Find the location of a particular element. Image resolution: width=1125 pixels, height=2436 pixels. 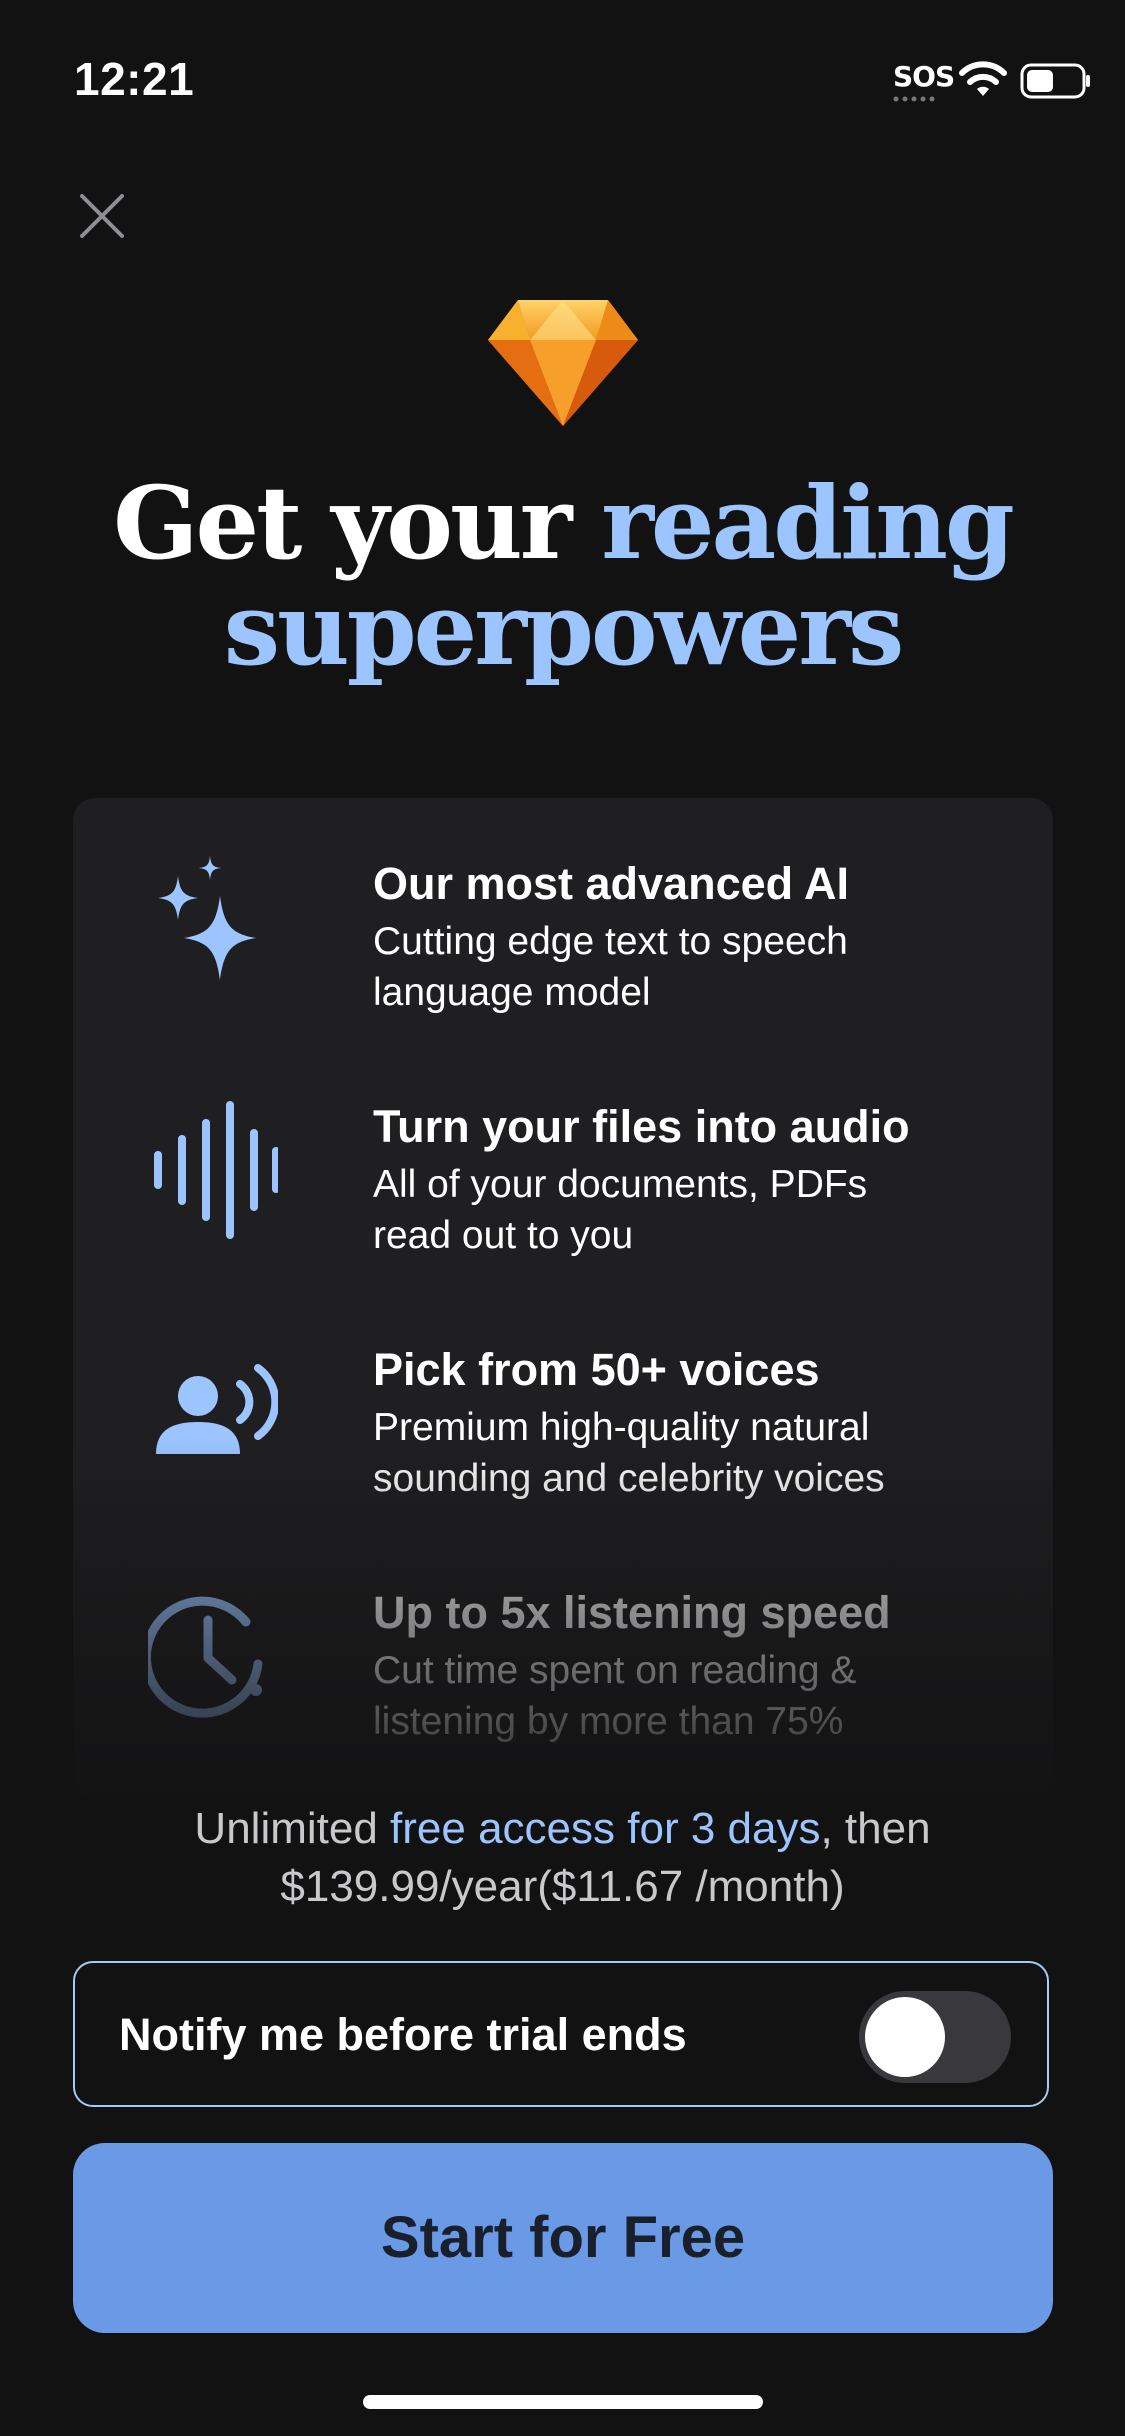

feature-title: Our most advanced AI is located at coordinates (611, 883).